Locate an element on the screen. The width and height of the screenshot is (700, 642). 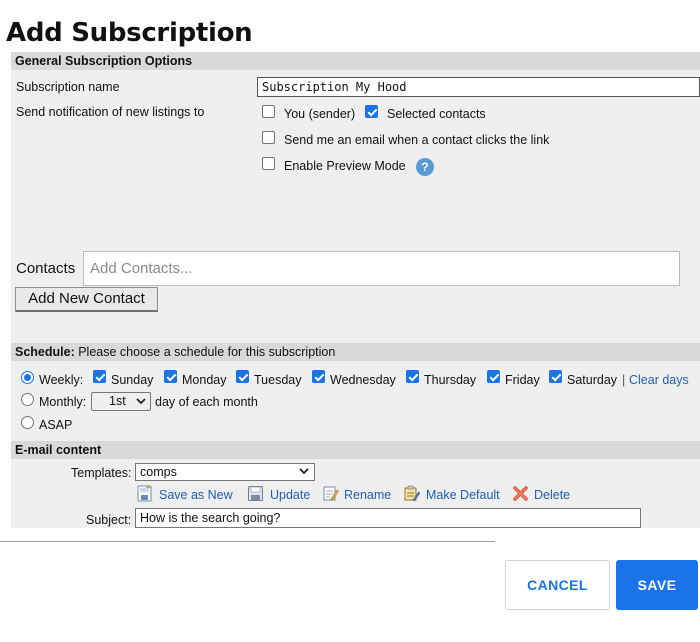
general-header-text: General Subscription Options is located at coordinates (104, 61).